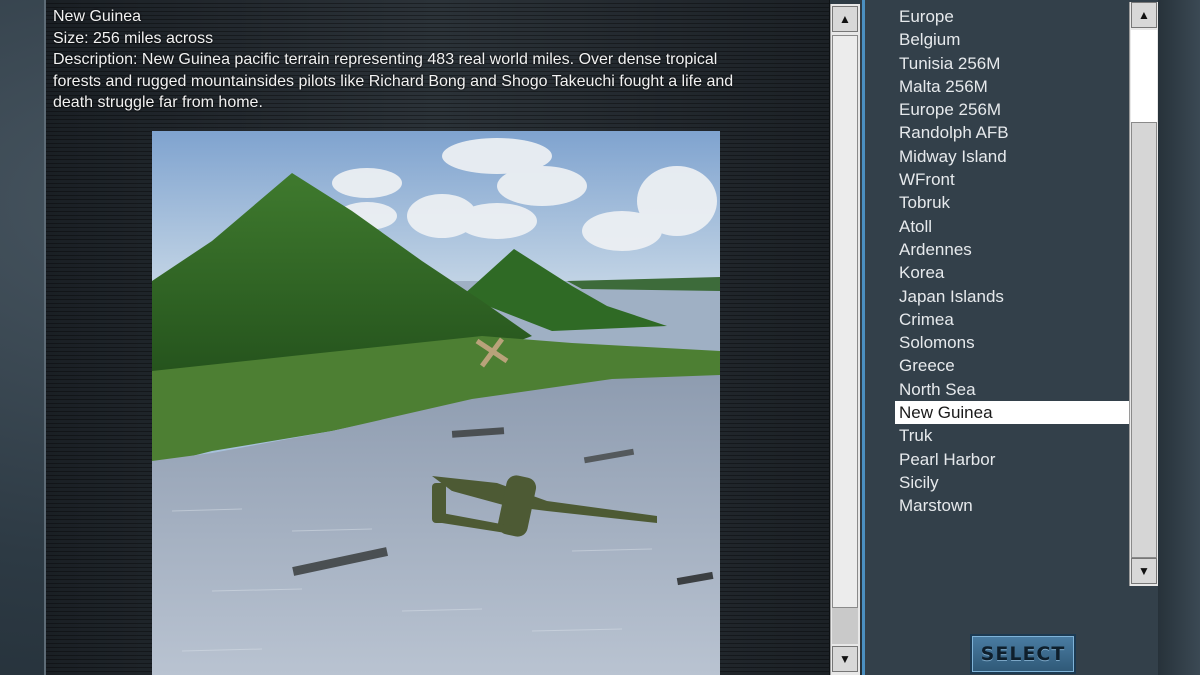 This screenshot has height=675, width=1200. I want to click on right-edge-decoration, so click(1179, 337).